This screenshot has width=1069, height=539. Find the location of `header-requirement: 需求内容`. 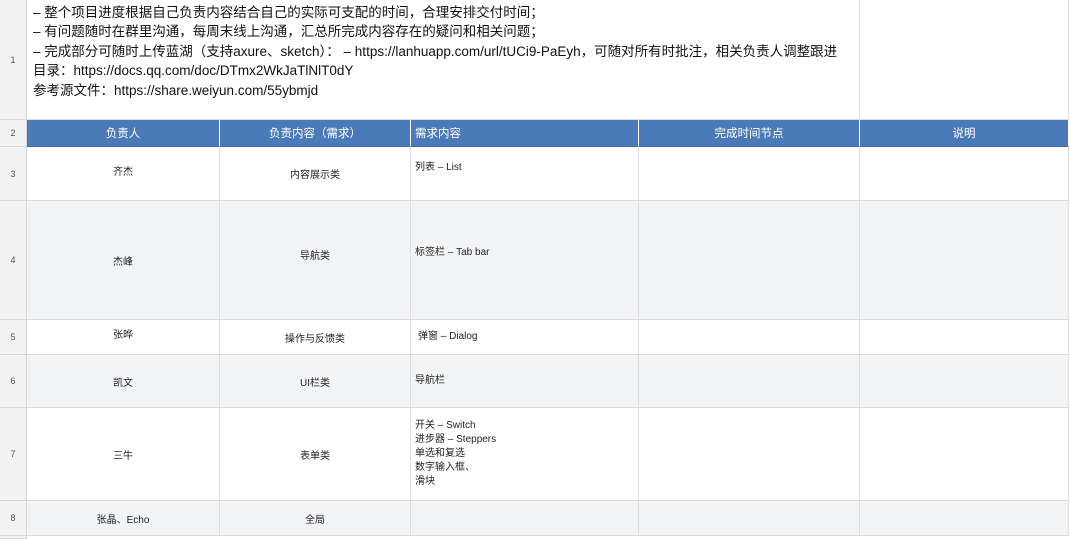

header-requirement: 需求内容 is located at coordinates (525, 133).